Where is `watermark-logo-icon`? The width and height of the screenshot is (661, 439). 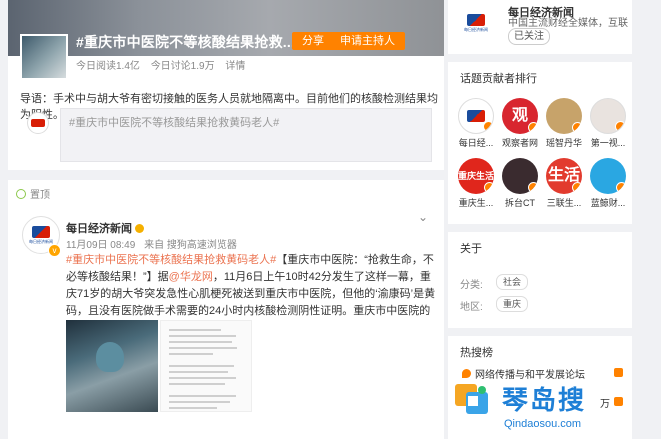
watermark-logo-icon is located at coordinates (471, 399).